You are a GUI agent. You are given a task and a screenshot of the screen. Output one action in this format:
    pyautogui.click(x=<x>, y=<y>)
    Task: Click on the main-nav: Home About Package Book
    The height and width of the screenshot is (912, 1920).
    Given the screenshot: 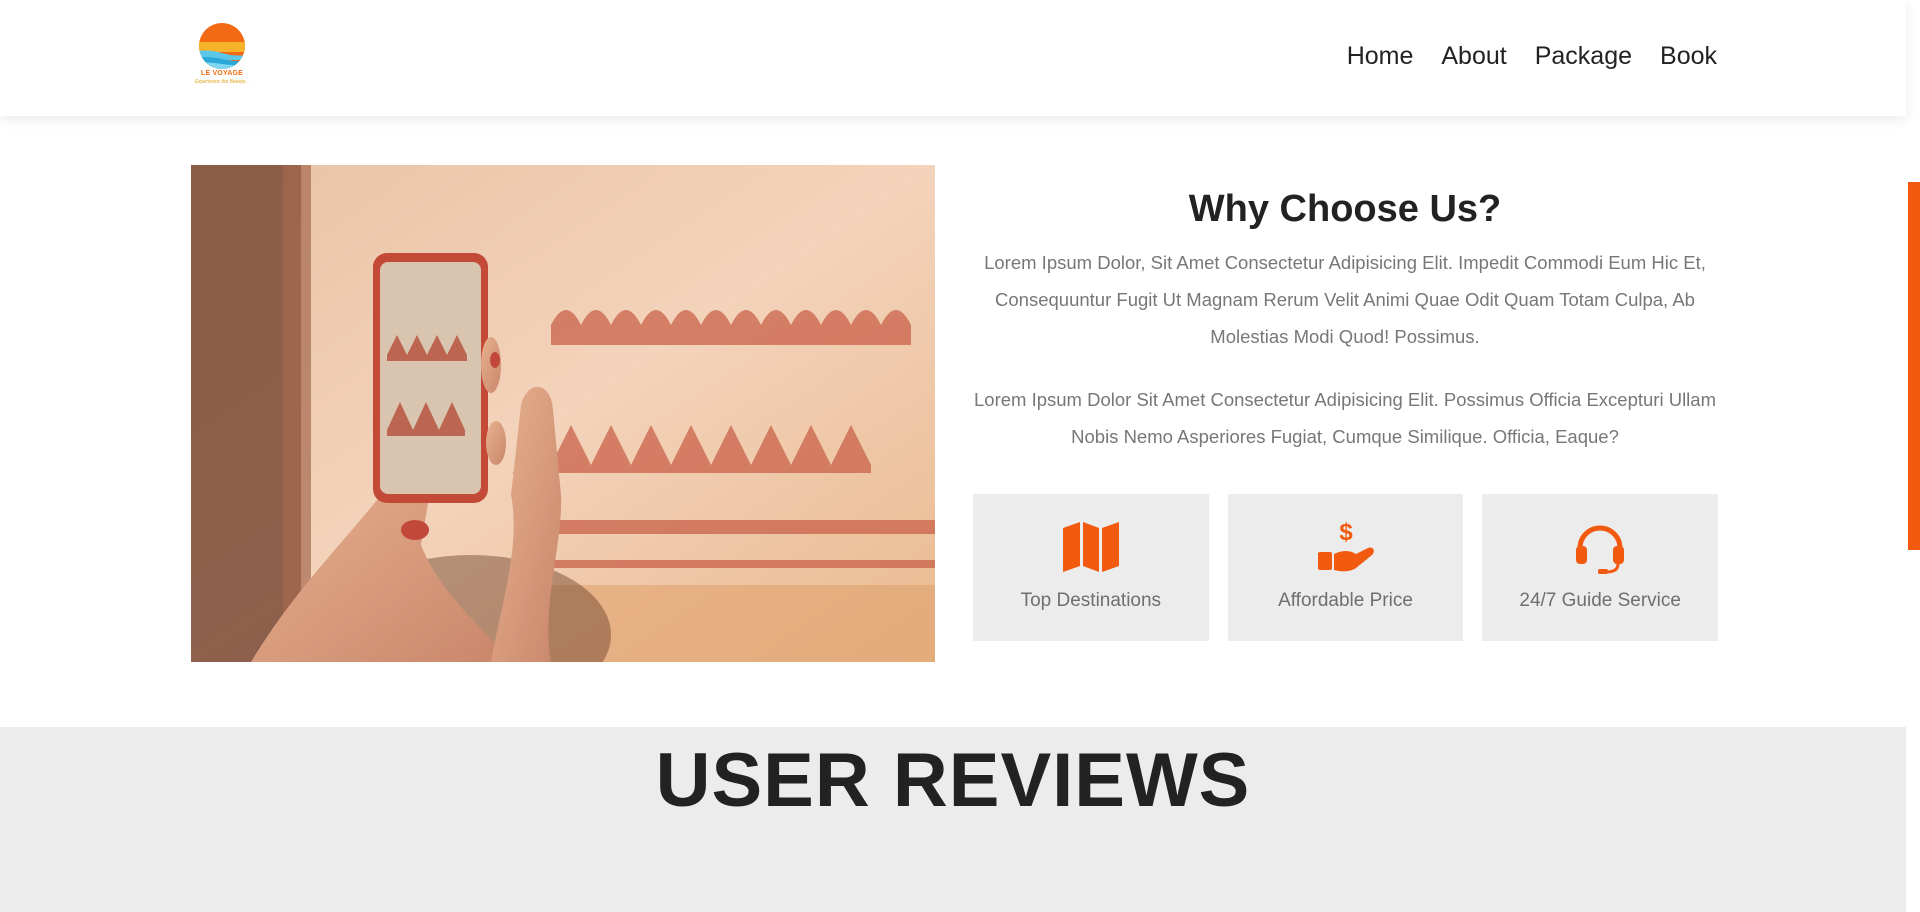 What is the action you would take?
    pyautogui.click(x=1532, y=56)
    